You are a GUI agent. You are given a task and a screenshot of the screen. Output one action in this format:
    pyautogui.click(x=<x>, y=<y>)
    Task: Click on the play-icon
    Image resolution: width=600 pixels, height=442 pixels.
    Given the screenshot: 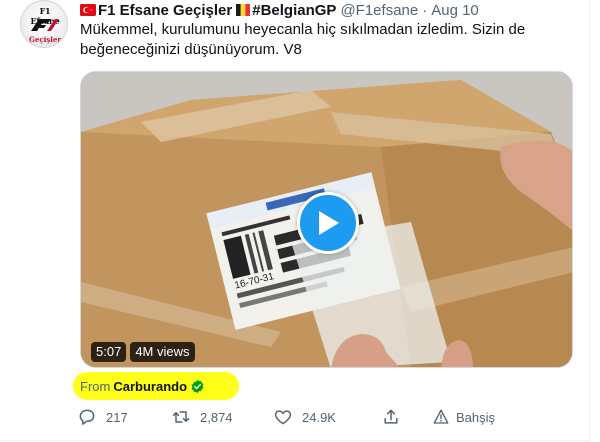 What is the action you would take?
    pyautogui.click(x=329, y=223)
    